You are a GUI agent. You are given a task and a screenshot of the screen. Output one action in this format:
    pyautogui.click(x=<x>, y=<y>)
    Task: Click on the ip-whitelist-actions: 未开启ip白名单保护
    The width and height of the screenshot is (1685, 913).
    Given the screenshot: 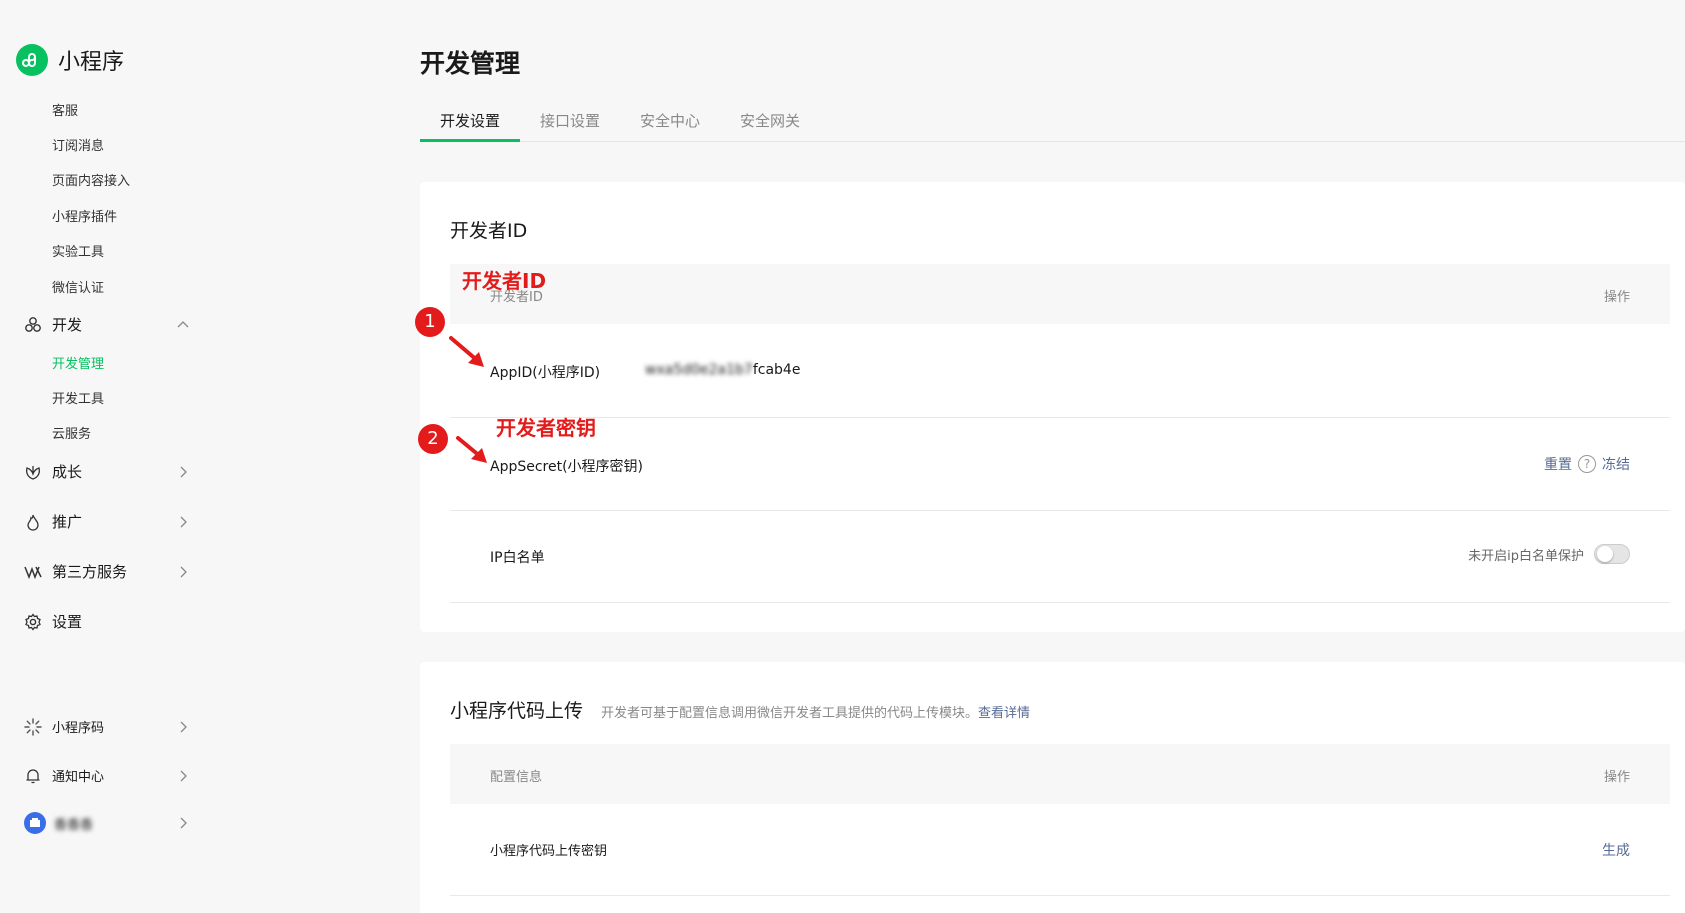 What is the action you would take?
    pyautogui.click(x=1549, y=554)
    